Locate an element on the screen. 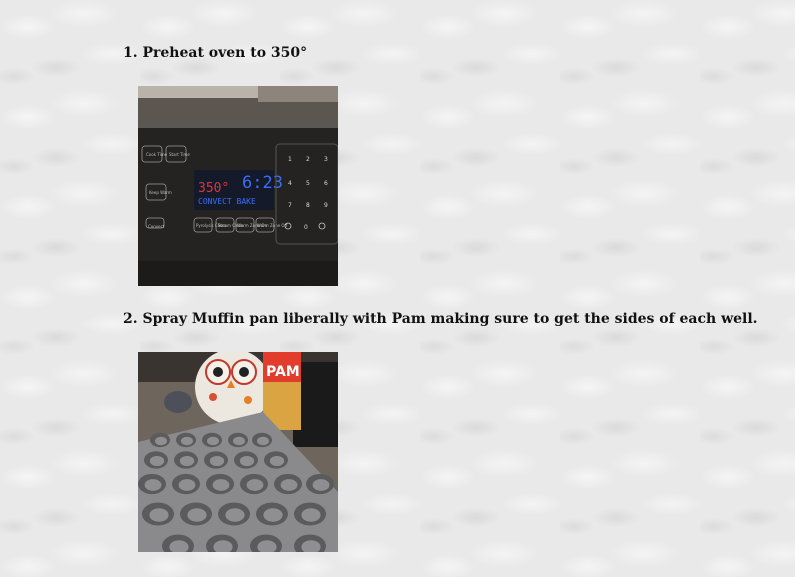 Image resolution: width=795 pixels, height=577 pixels. digit: 2 is located at coordinates (308, 159).